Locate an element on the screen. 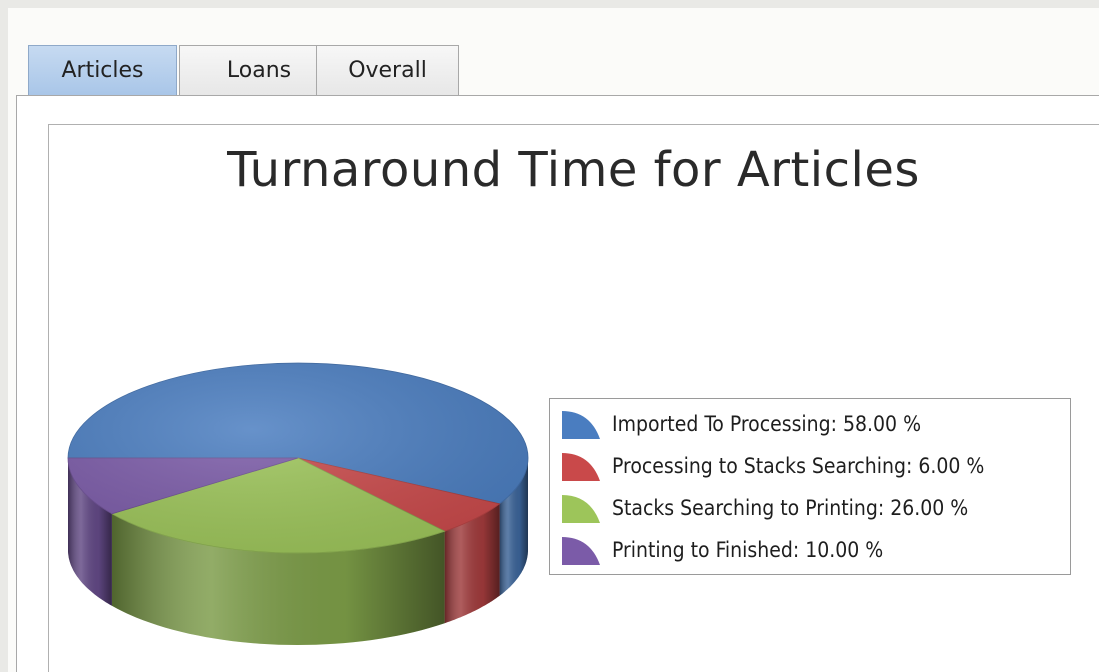 Image resolution: width=1099 pixels, height=672 pixels. legend-item: Stacks Searching to Printing: 26.00 % is located at coordinates (764, 508).